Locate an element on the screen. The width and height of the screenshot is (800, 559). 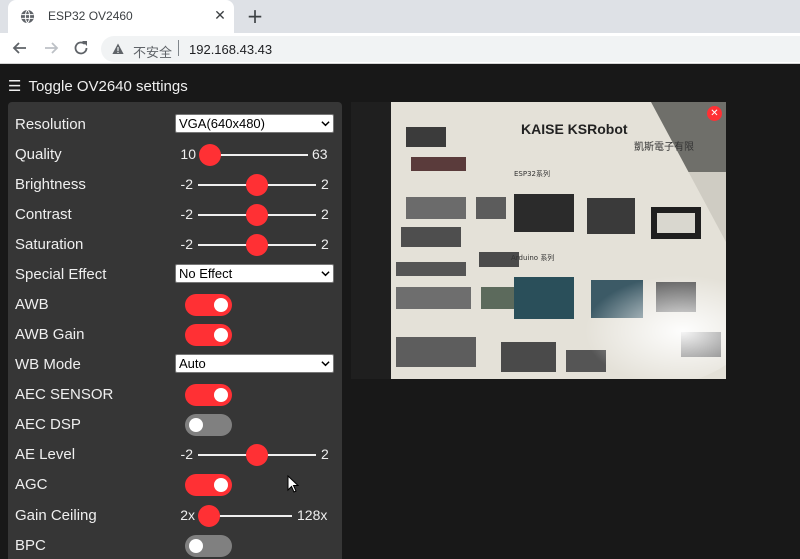
awb-toggle-knob is located at coordinates (221, 305).